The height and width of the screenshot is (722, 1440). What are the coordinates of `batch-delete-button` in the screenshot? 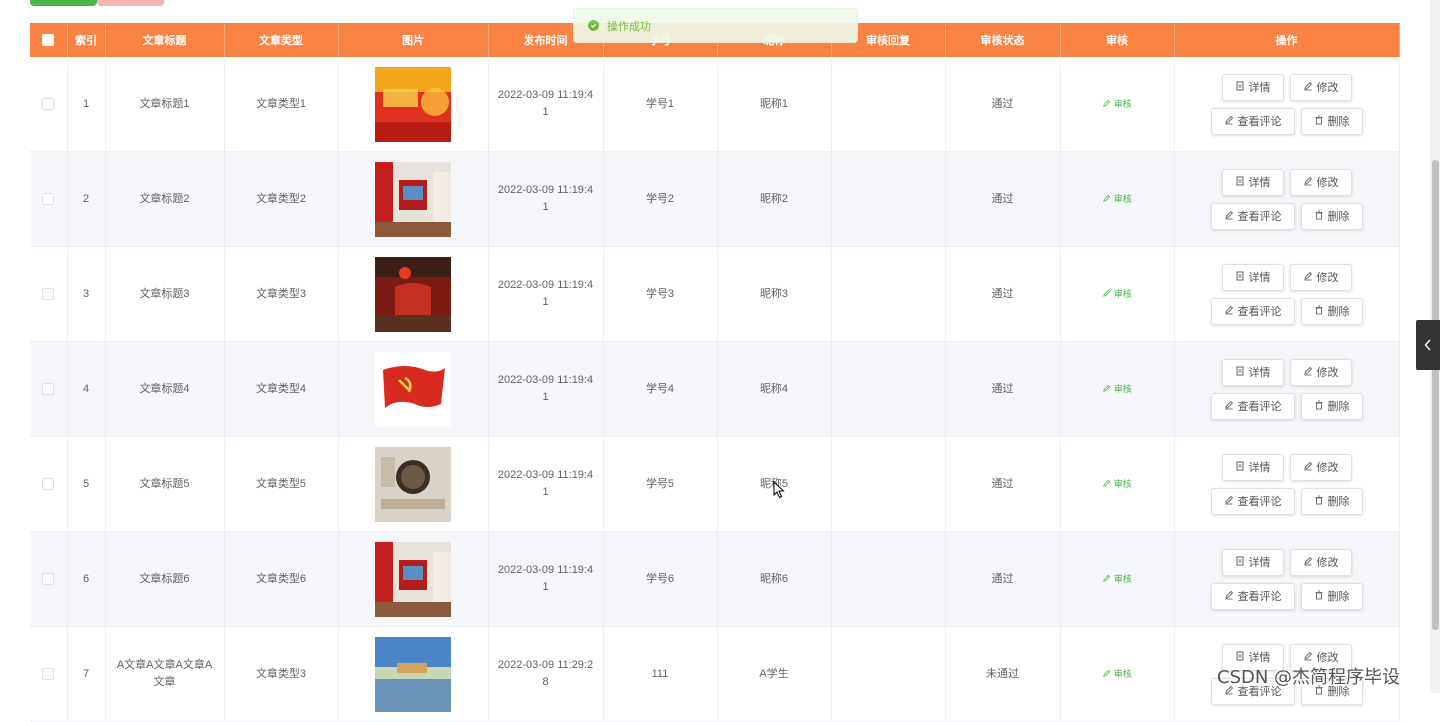 It's located at (130, 3).